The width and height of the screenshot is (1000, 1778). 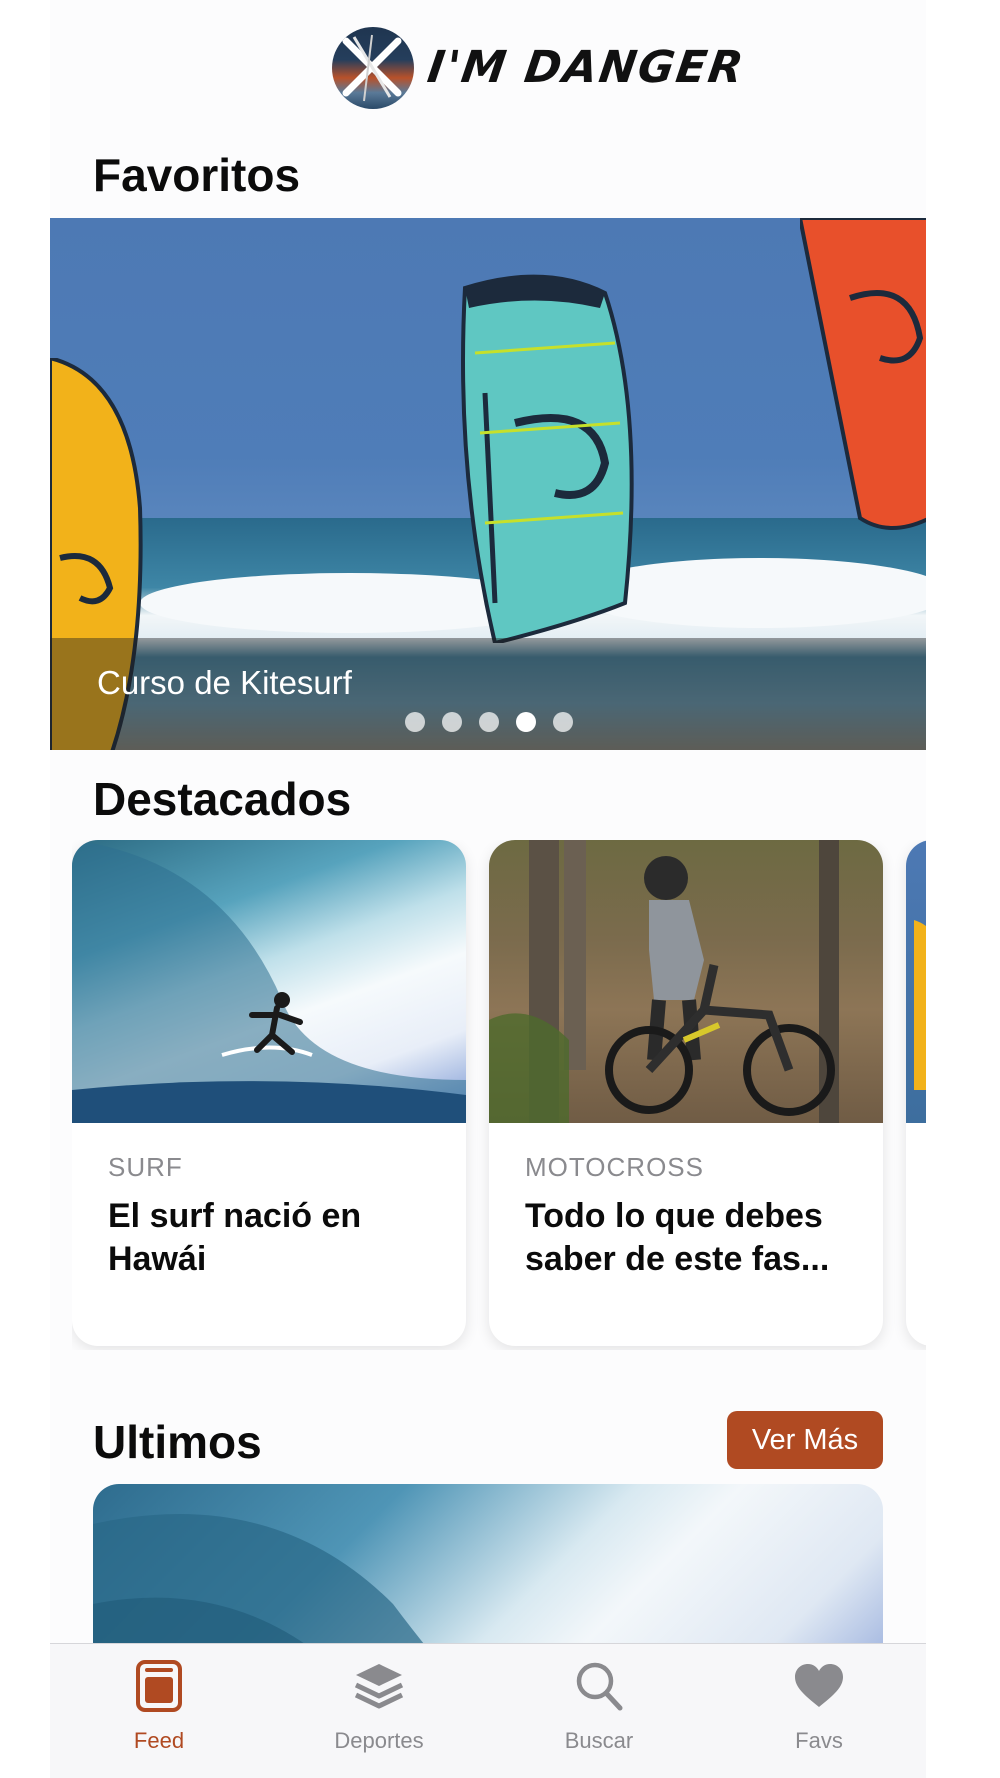 What do you see at coordinates (805, 1440) in the screenshot?
I see `ver-mas-button: Ver Más` at bounding box center [805, 1440].